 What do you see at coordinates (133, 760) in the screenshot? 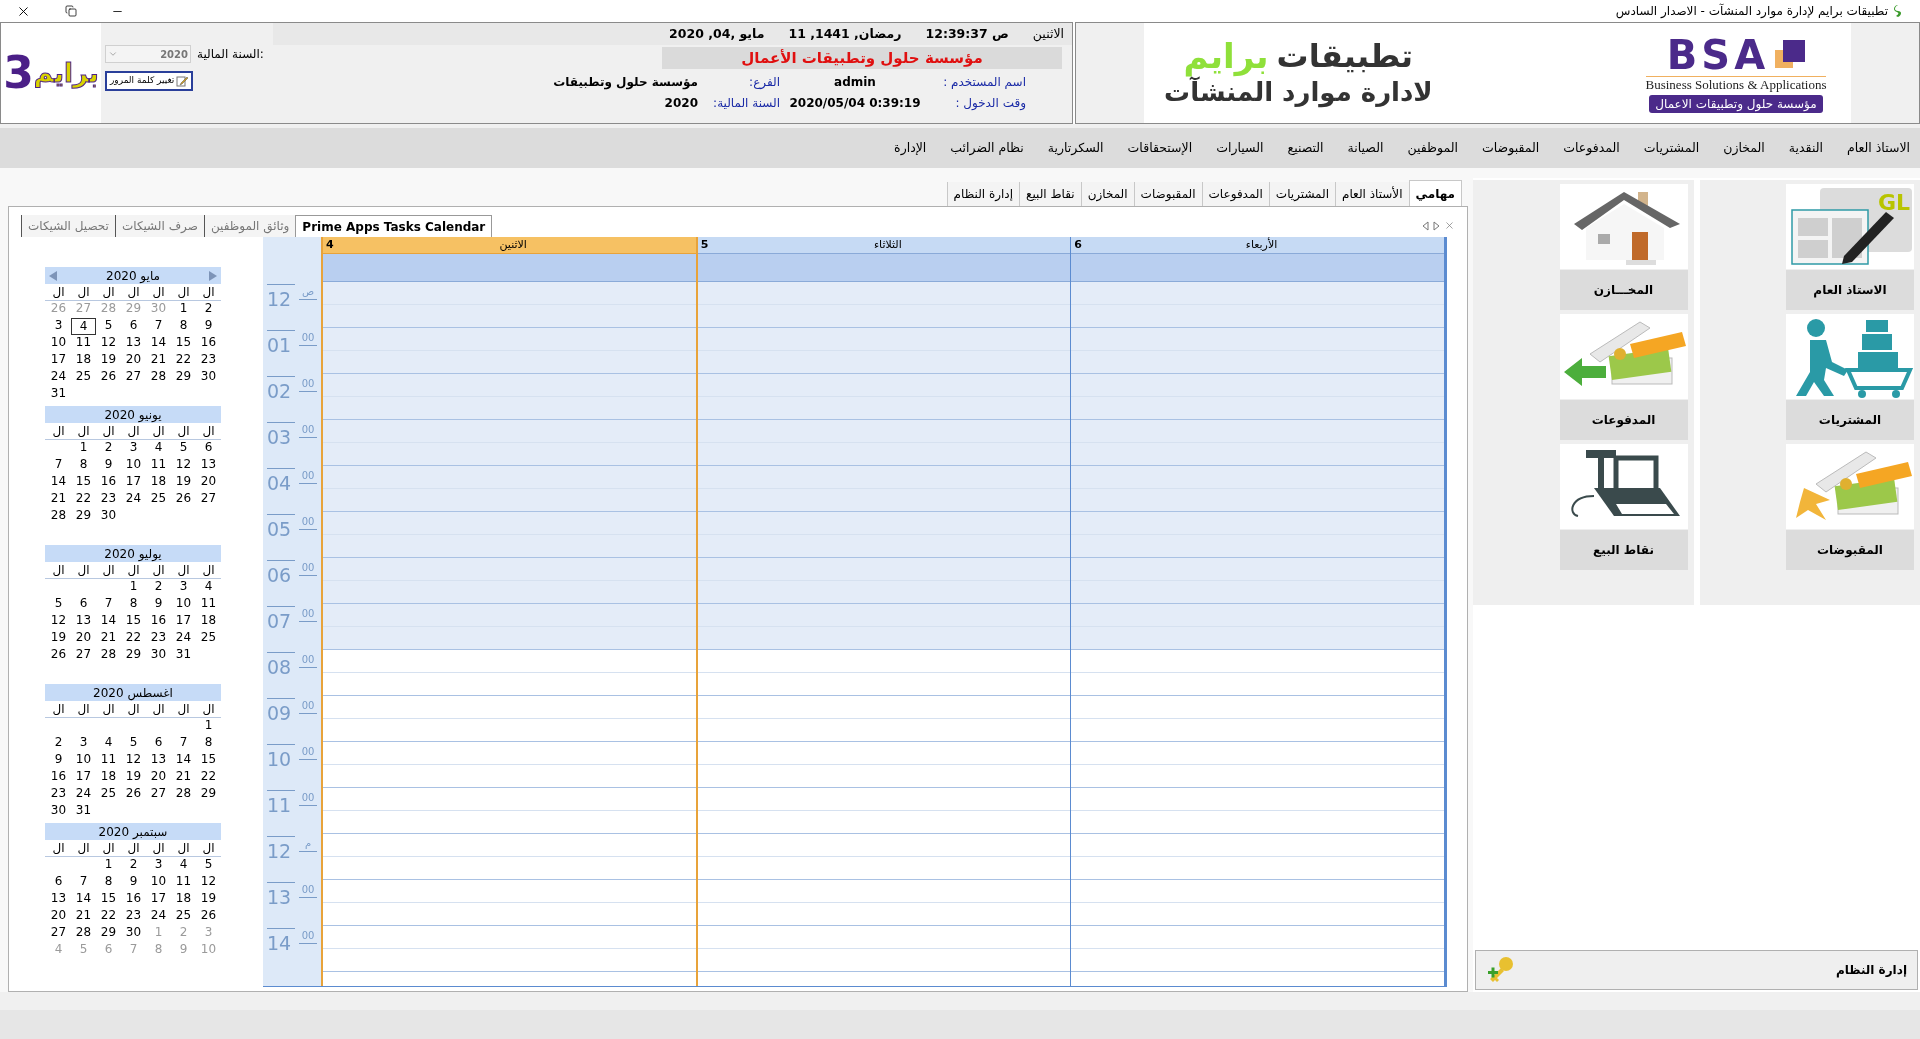
I see `calendar-day: 12` at bounding box center [133, 760].